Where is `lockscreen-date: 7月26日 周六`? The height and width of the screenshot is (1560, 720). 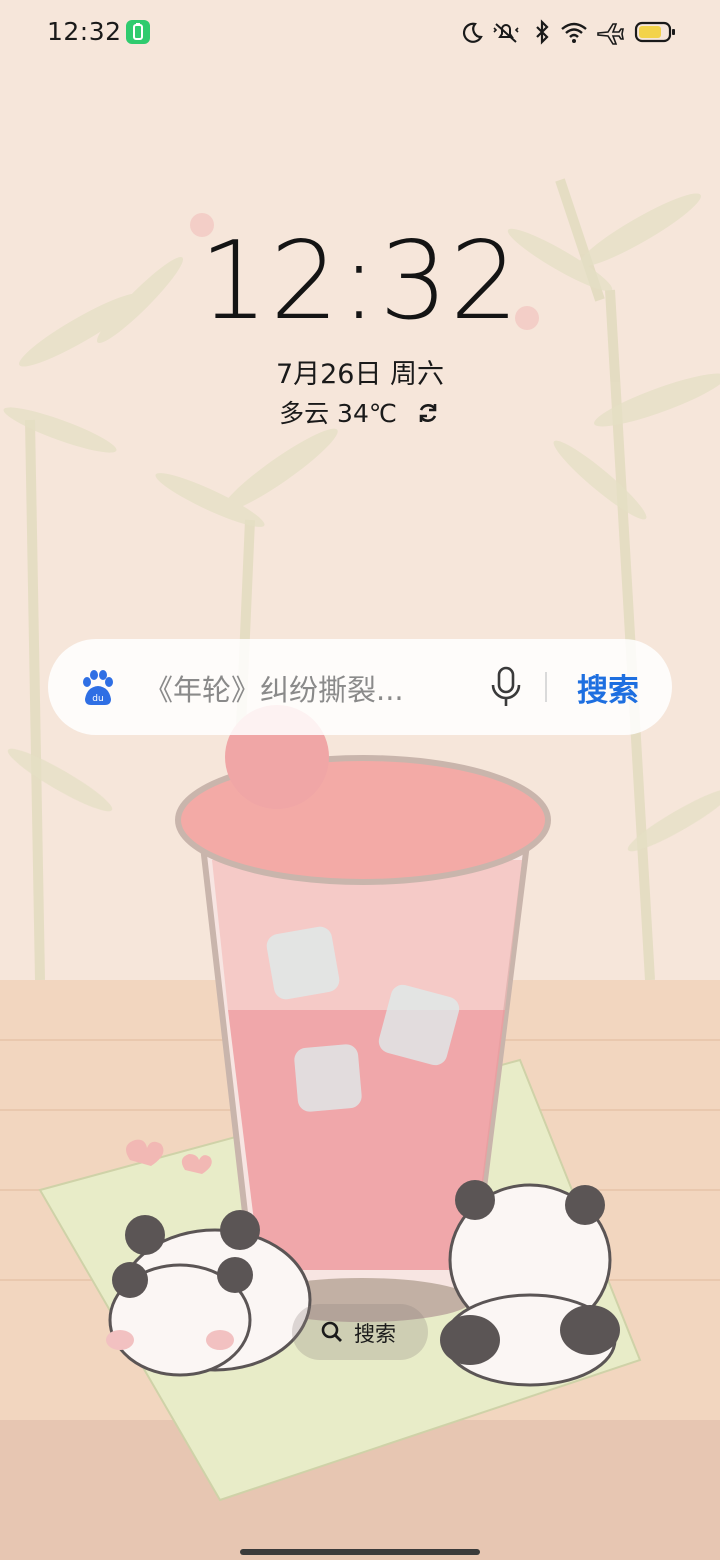
lockscreen-date: 7月26日 周六 is located at coordinates (360, 374).